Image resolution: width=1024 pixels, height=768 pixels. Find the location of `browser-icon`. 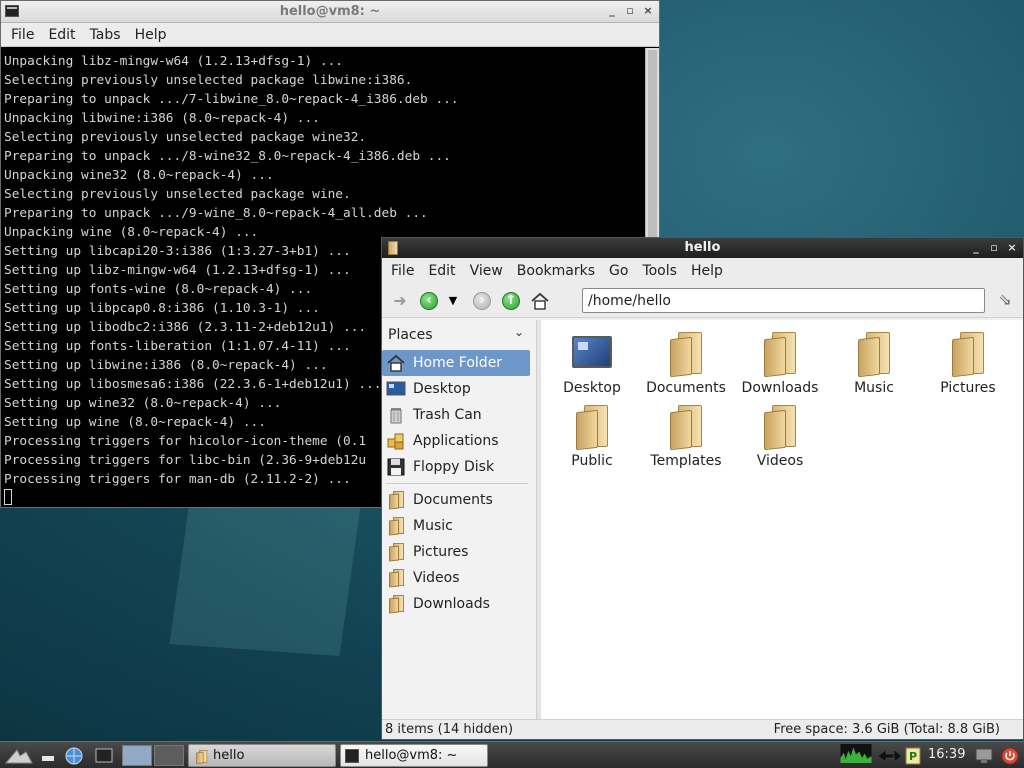

browser-icon is located at coordinates (74, 755).